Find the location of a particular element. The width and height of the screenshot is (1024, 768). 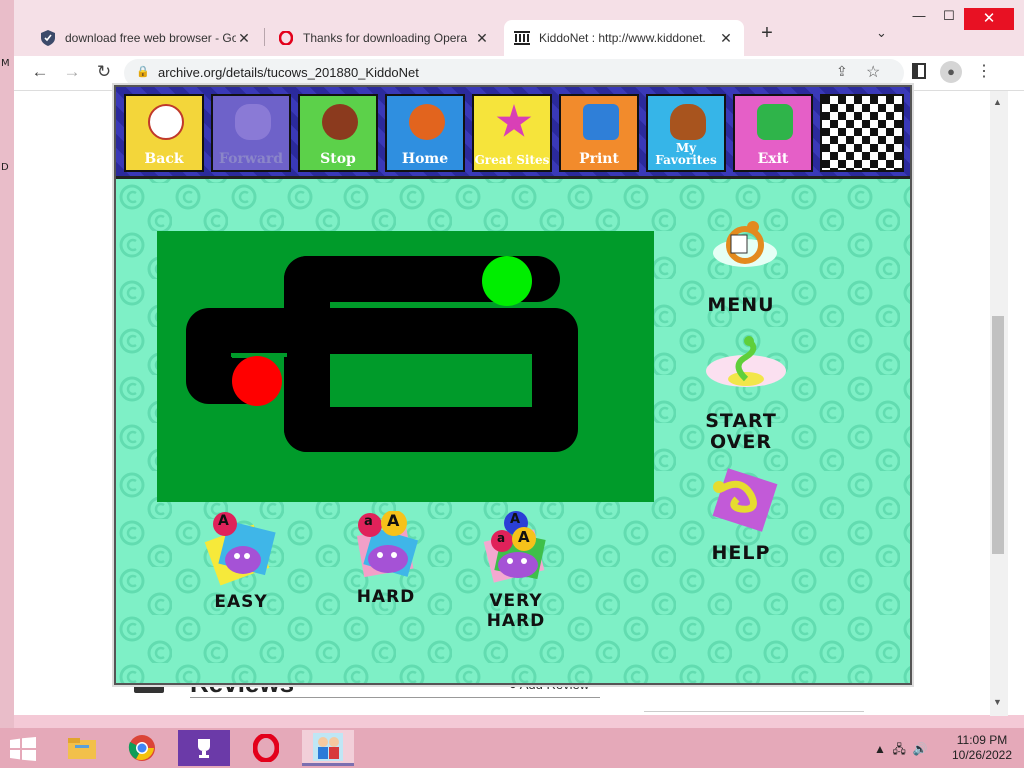

baseball-glove-icon is located at coordinates (340, 122).